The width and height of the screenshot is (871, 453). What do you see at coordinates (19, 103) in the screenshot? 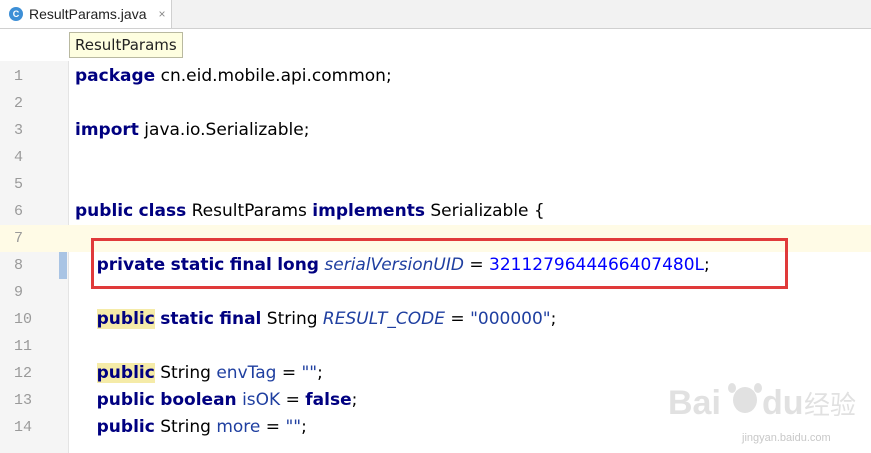
I see `line-number: 2` at bounding box center [19, 103].